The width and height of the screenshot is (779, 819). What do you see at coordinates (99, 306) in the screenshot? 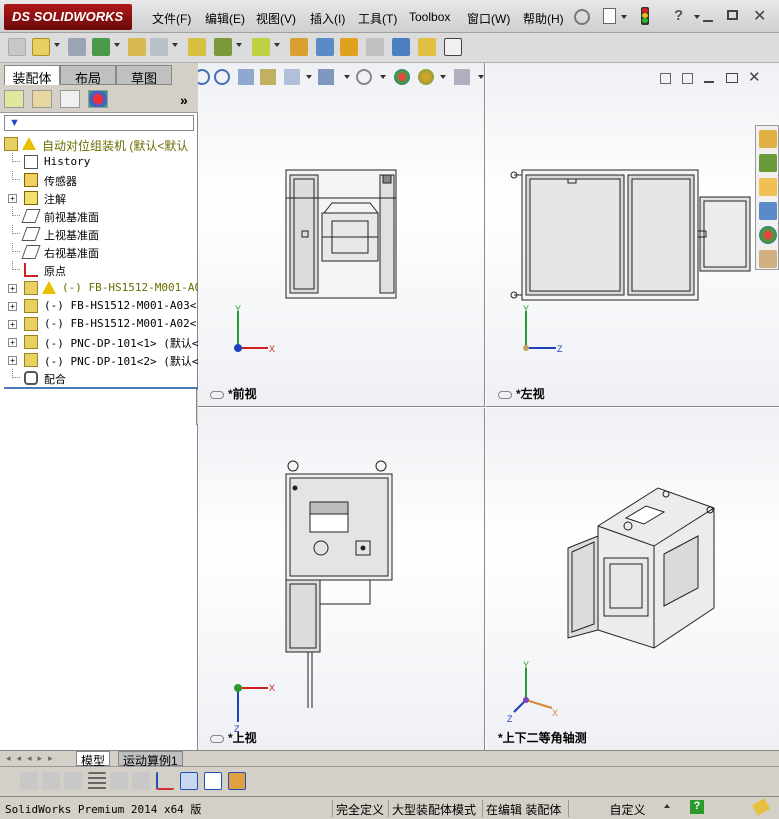
I see `tree-item: + (-) FB-HS1512-M001-A03<1>` at bounding box center [99, 306].